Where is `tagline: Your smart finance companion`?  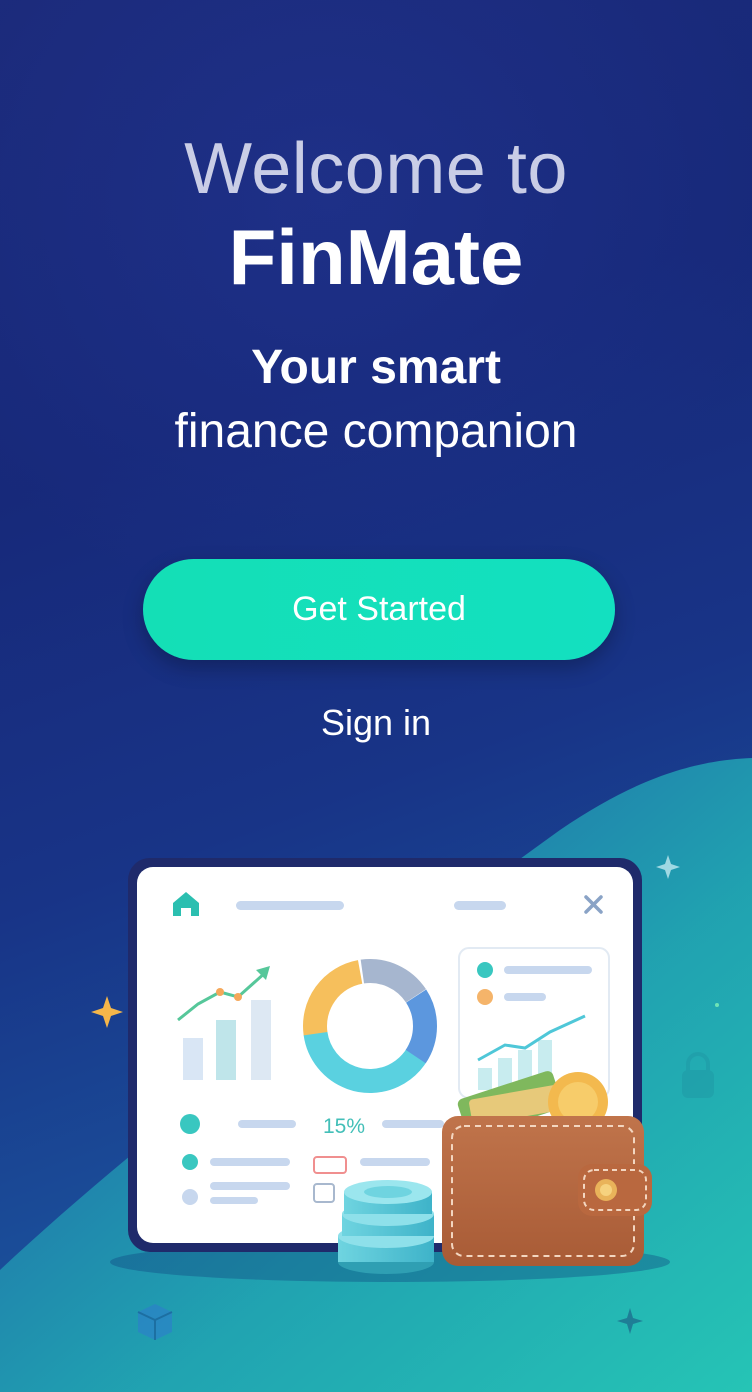
tagline: Your smart finance companion is located at coordinates (376, 400).